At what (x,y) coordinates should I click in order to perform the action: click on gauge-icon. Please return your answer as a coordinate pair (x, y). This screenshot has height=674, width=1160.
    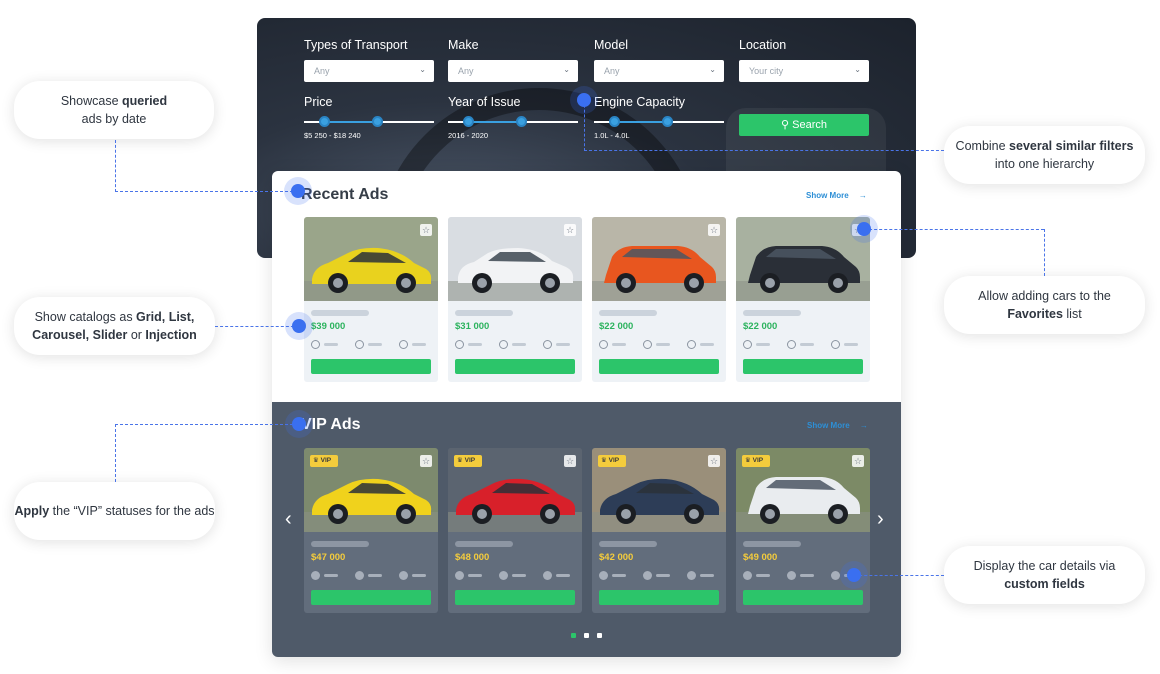
    Looking at the image, I should click on (315, 344).